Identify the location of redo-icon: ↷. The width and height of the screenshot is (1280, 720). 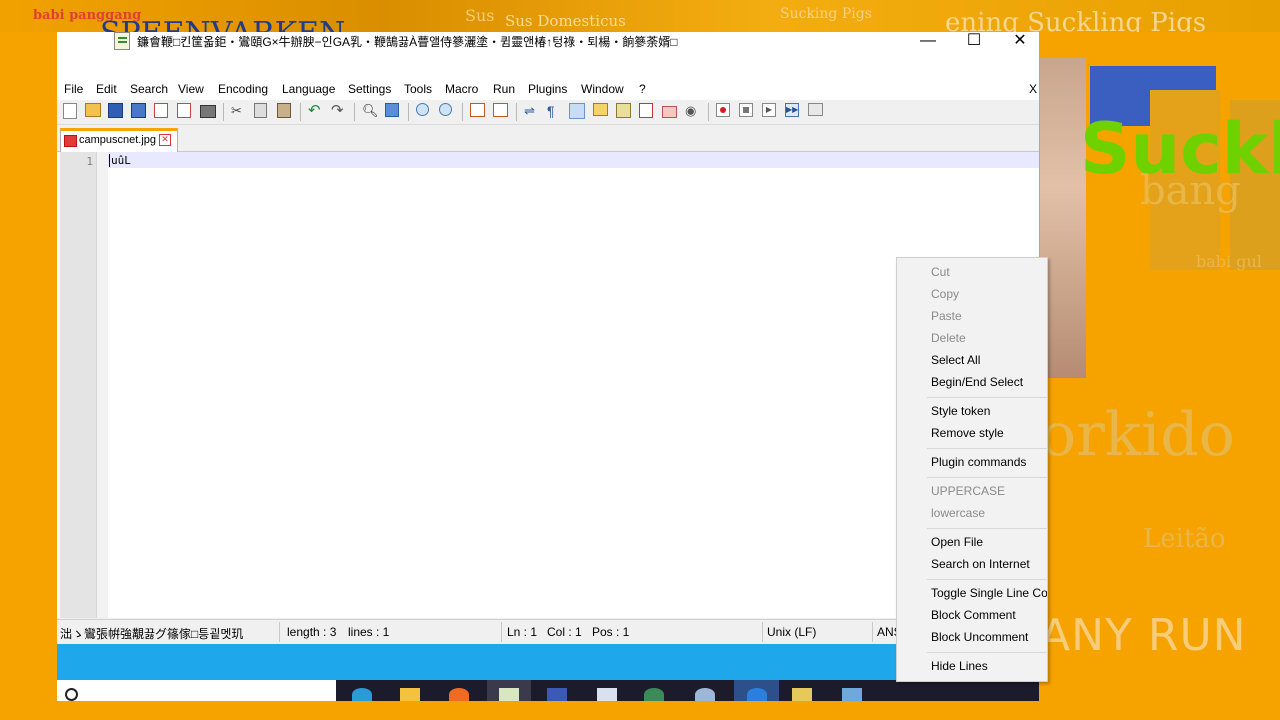
(339, 111).